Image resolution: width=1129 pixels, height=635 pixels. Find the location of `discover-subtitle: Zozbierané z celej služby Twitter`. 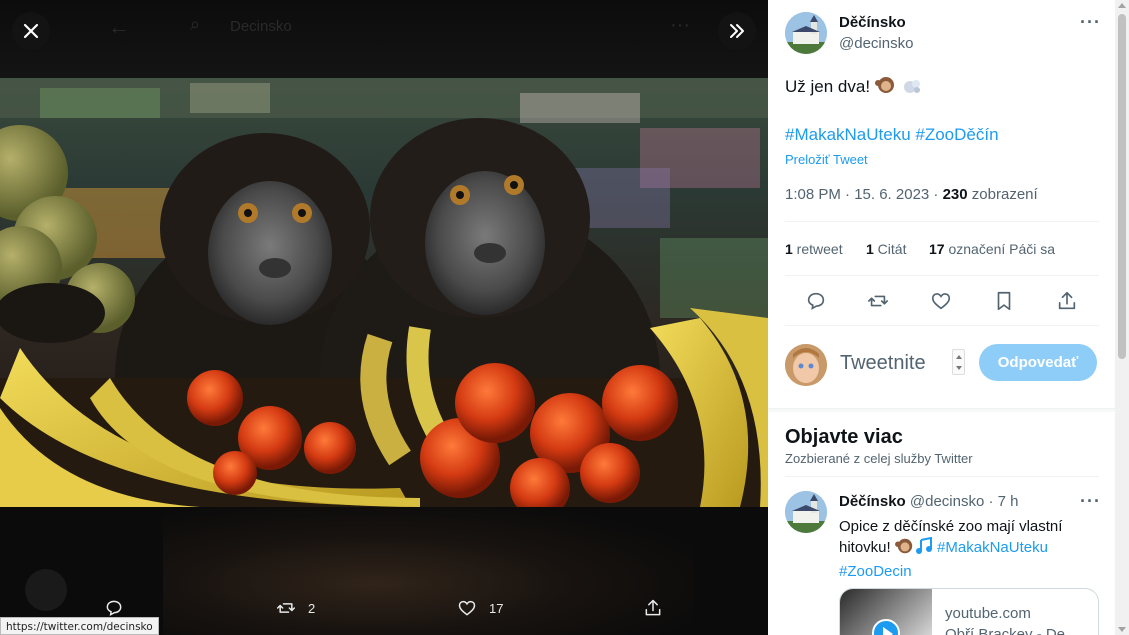

discover-subtitle: Zozbierané z celej služby Twitter is located at coordinates (879, 458).